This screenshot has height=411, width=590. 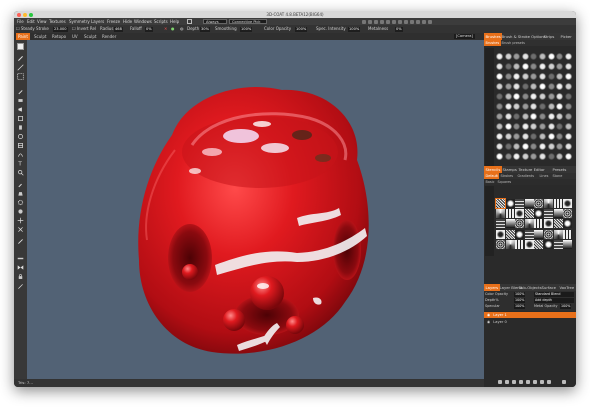 What do you see at coordinates (493, 169) in the screenshot?
I see `tab-stencils: Stencils` at bounding box center [493, 169].